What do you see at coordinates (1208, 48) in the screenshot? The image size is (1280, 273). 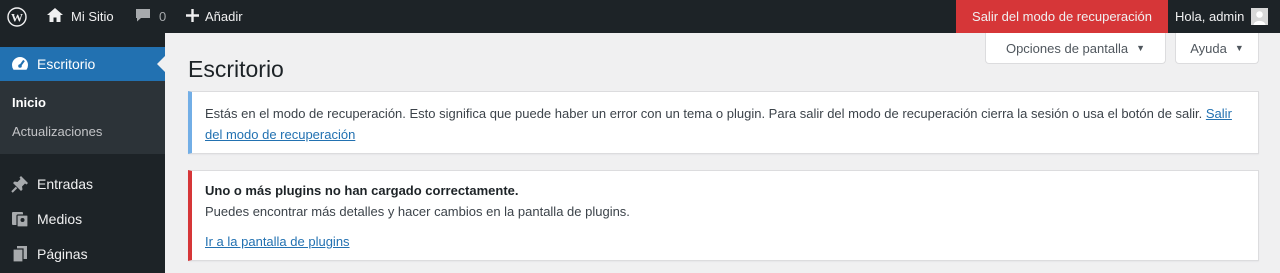 I see `help-label: Ayuda` at bounding box center [1208, 48].